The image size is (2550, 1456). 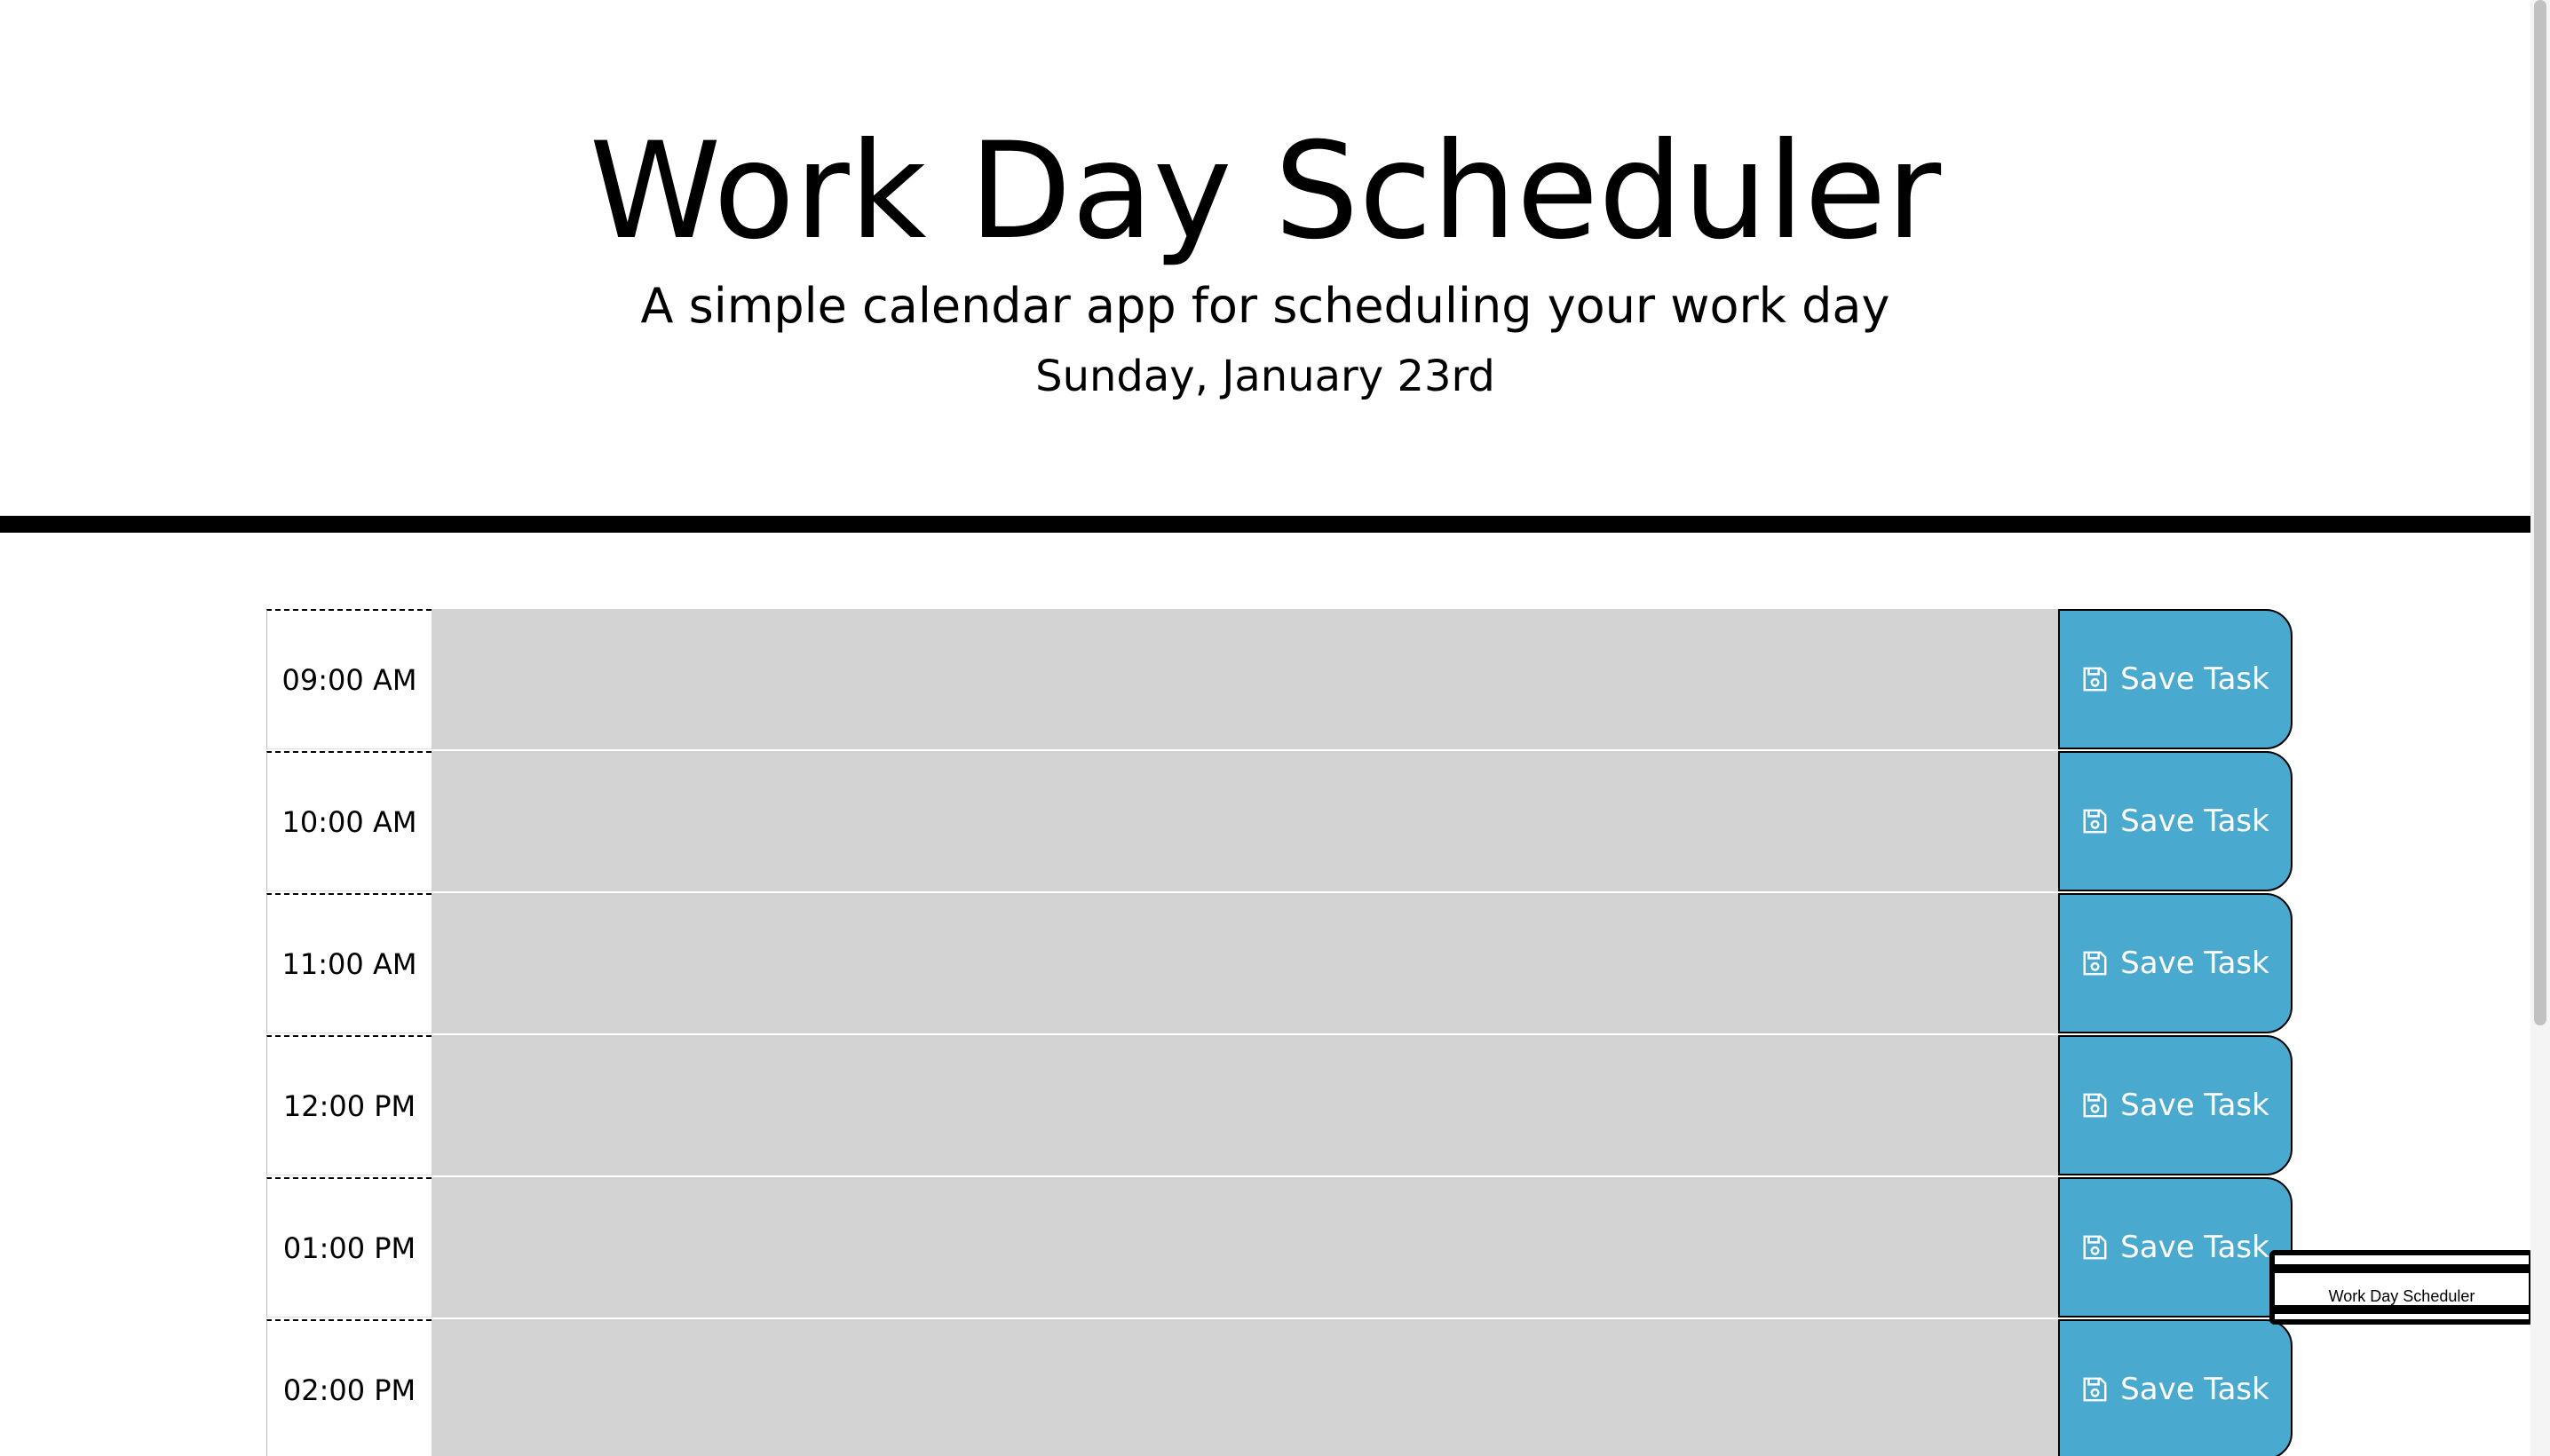 I want to click on timeblock-hour: 09:00 AM, so click(x=349, y=679).